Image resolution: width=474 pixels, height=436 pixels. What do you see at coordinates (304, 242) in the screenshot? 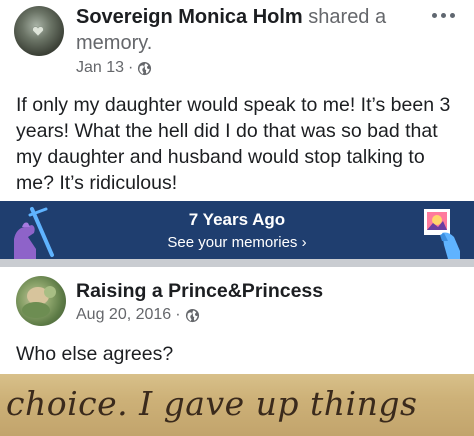
I see `chevron-right-icon: ›` at bounding box center [304, 242].